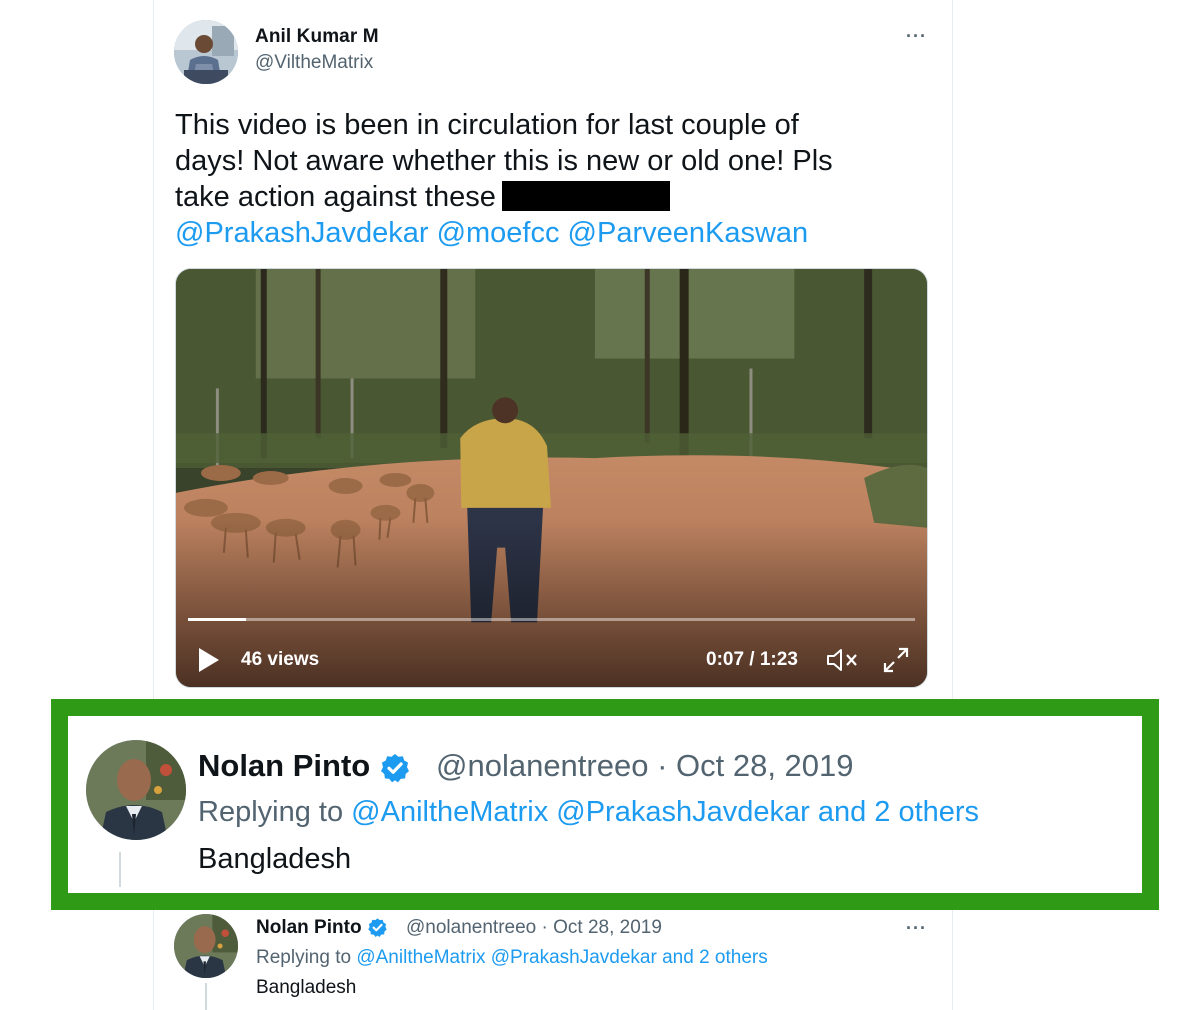 The image size is (1186, 1010). I want to click on author-name: Anil Kumar M, so click(317, 37).